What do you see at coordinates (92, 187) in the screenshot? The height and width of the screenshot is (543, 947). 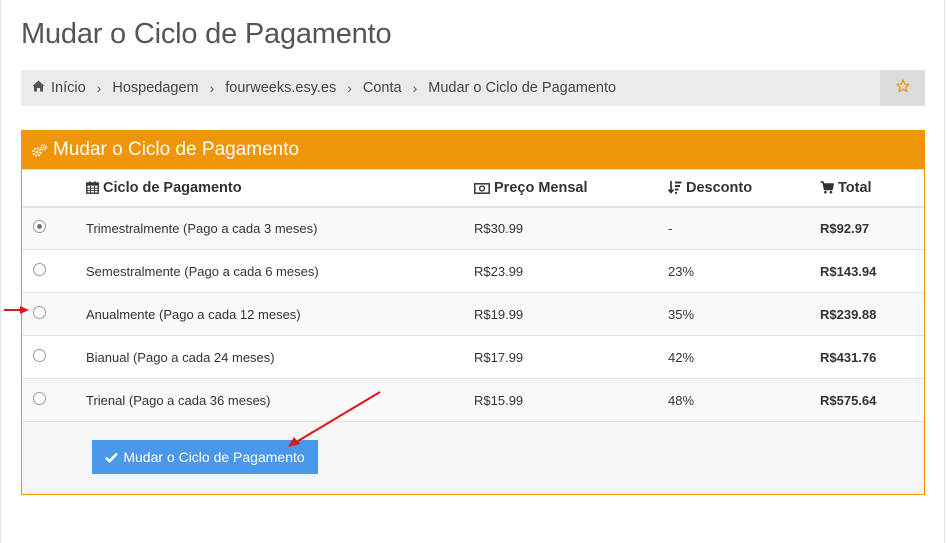 I see `calendar-icon` at bounding box center [92, 187].